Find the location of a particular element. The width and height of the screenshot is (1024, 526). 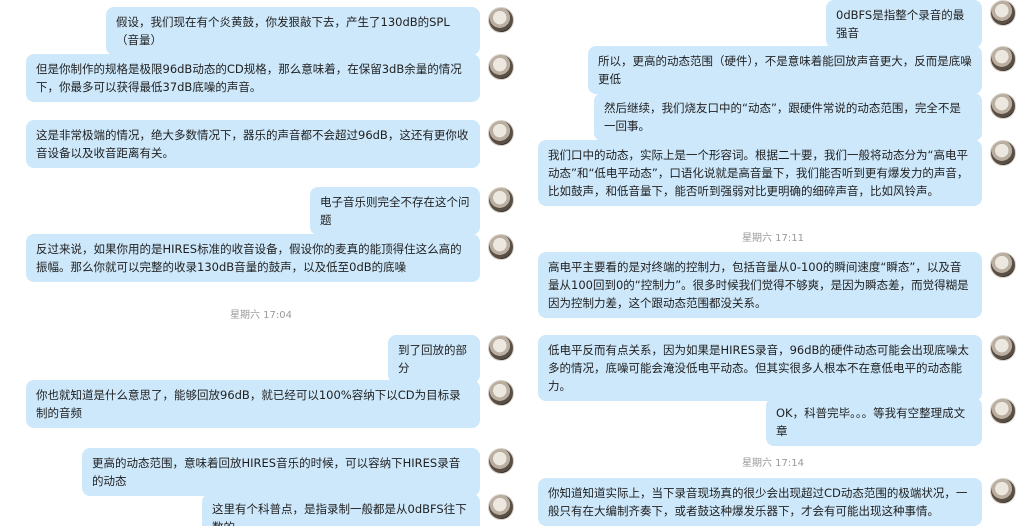

message-bubble: 到了回放的部分 is located at coordinates (434, 359).